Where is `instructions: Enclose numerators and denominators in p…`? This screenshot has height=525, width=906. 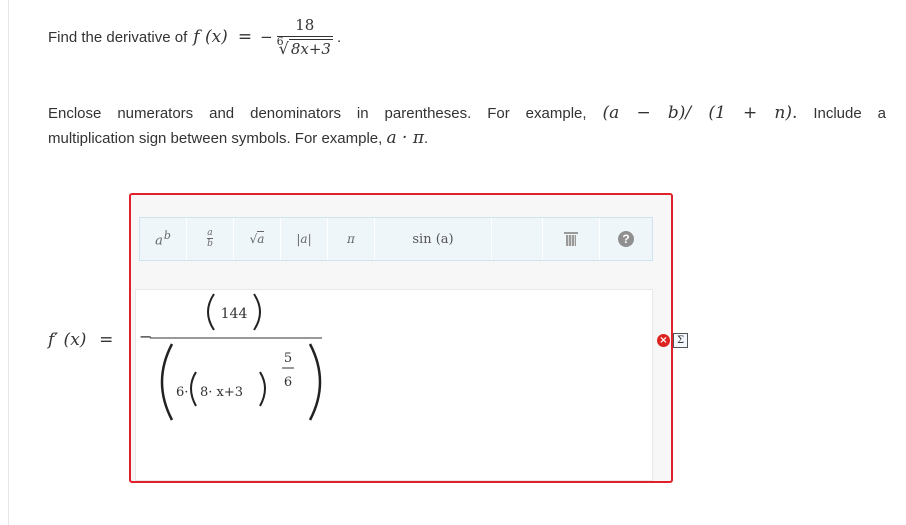
instructions: Enclose numerators and denominators in p… is located at coordinates (467, 126).